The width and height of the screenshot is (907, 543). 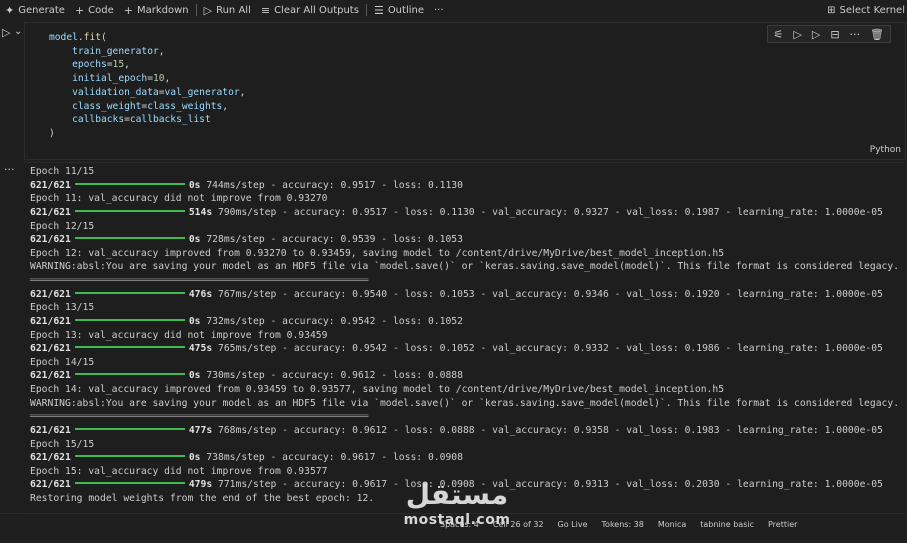 What do you see at coordinates (200, 294) in the screenshot?
I see `step-time: 476s` at bounding box center [200, 294].